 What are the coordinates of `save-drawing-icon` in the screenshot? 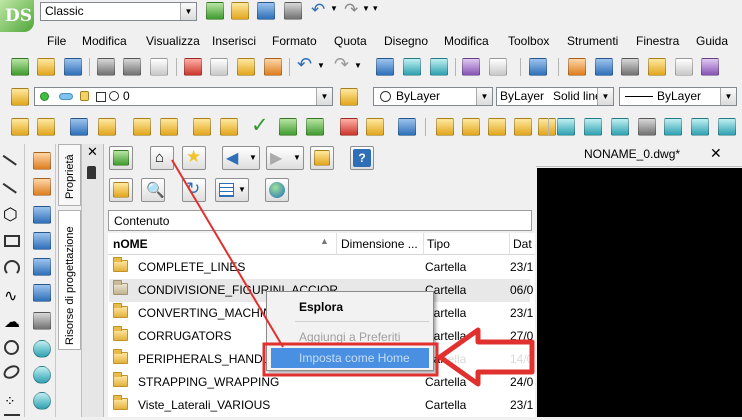 It's located at (73, 67).